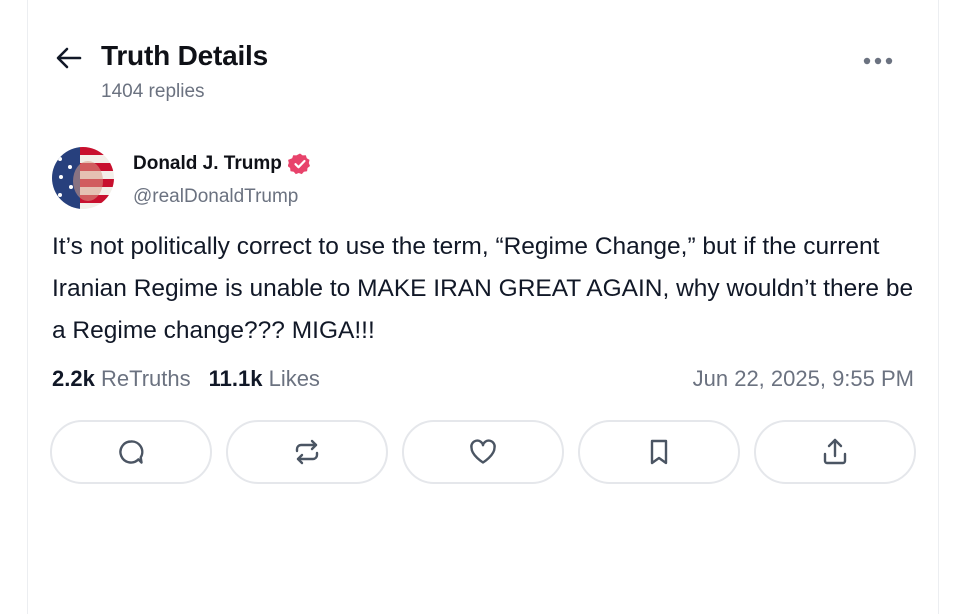 The width and height of the screenshot is (971, 614). I want to click on post-stats: 2.2k ReTruths 11.1k Likes, so click(186, 379).